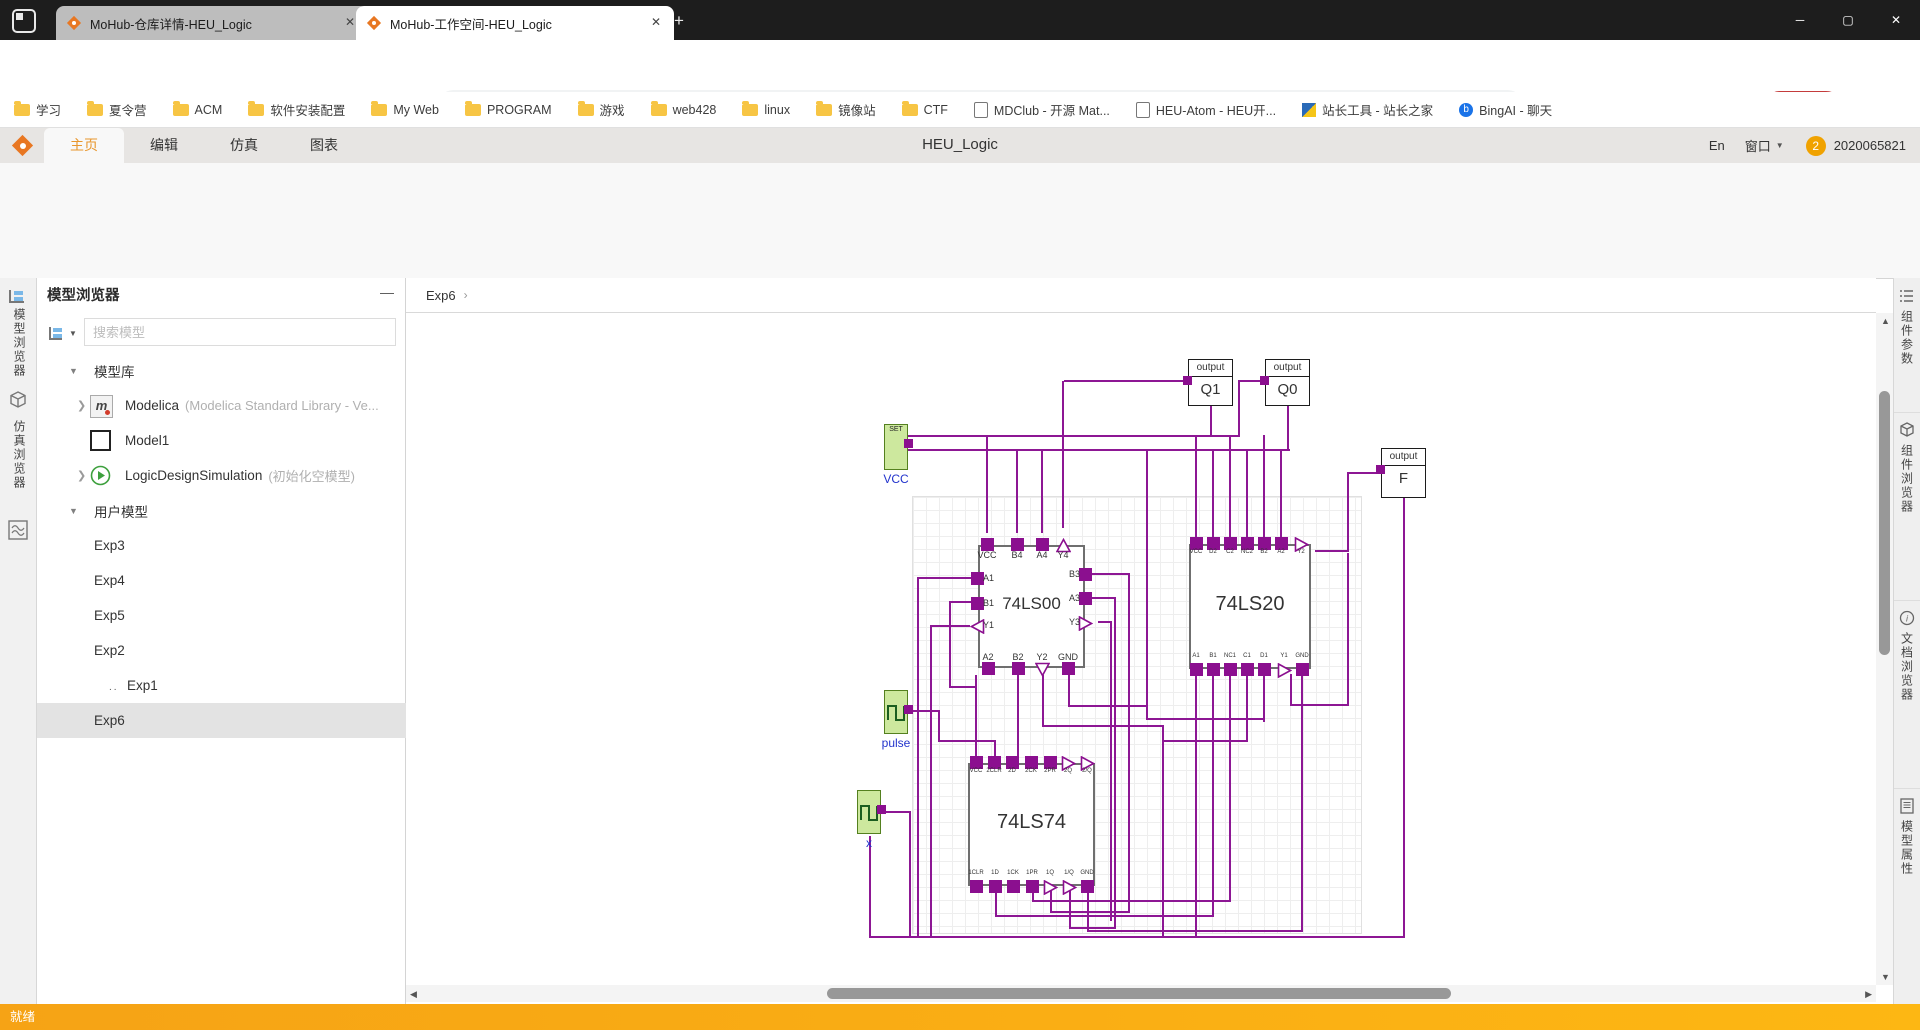 This screenshot has width=1920, height=1030. I want to click on pin-Y1-output, so click(1284, 670).